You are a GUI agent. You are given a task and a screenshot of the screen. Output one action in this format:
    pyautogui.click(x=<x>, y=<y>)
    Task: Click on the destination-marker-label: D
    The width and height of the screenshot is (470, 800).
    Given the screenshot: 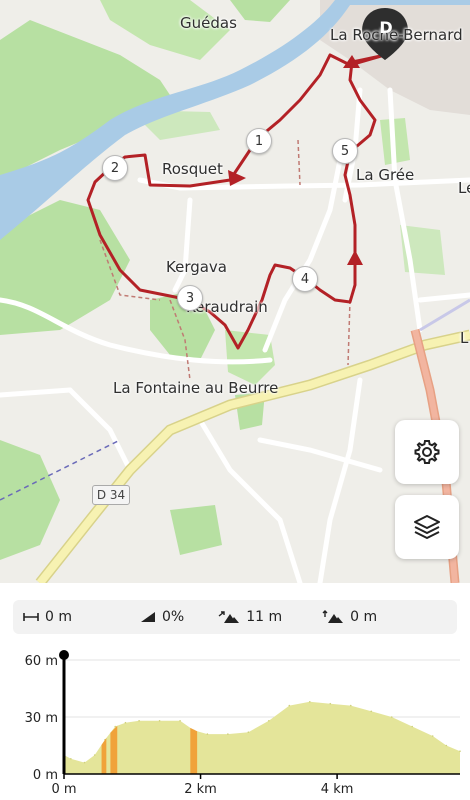 What is the action you would take?
    pyautogui.click(x=386, y=27)
    